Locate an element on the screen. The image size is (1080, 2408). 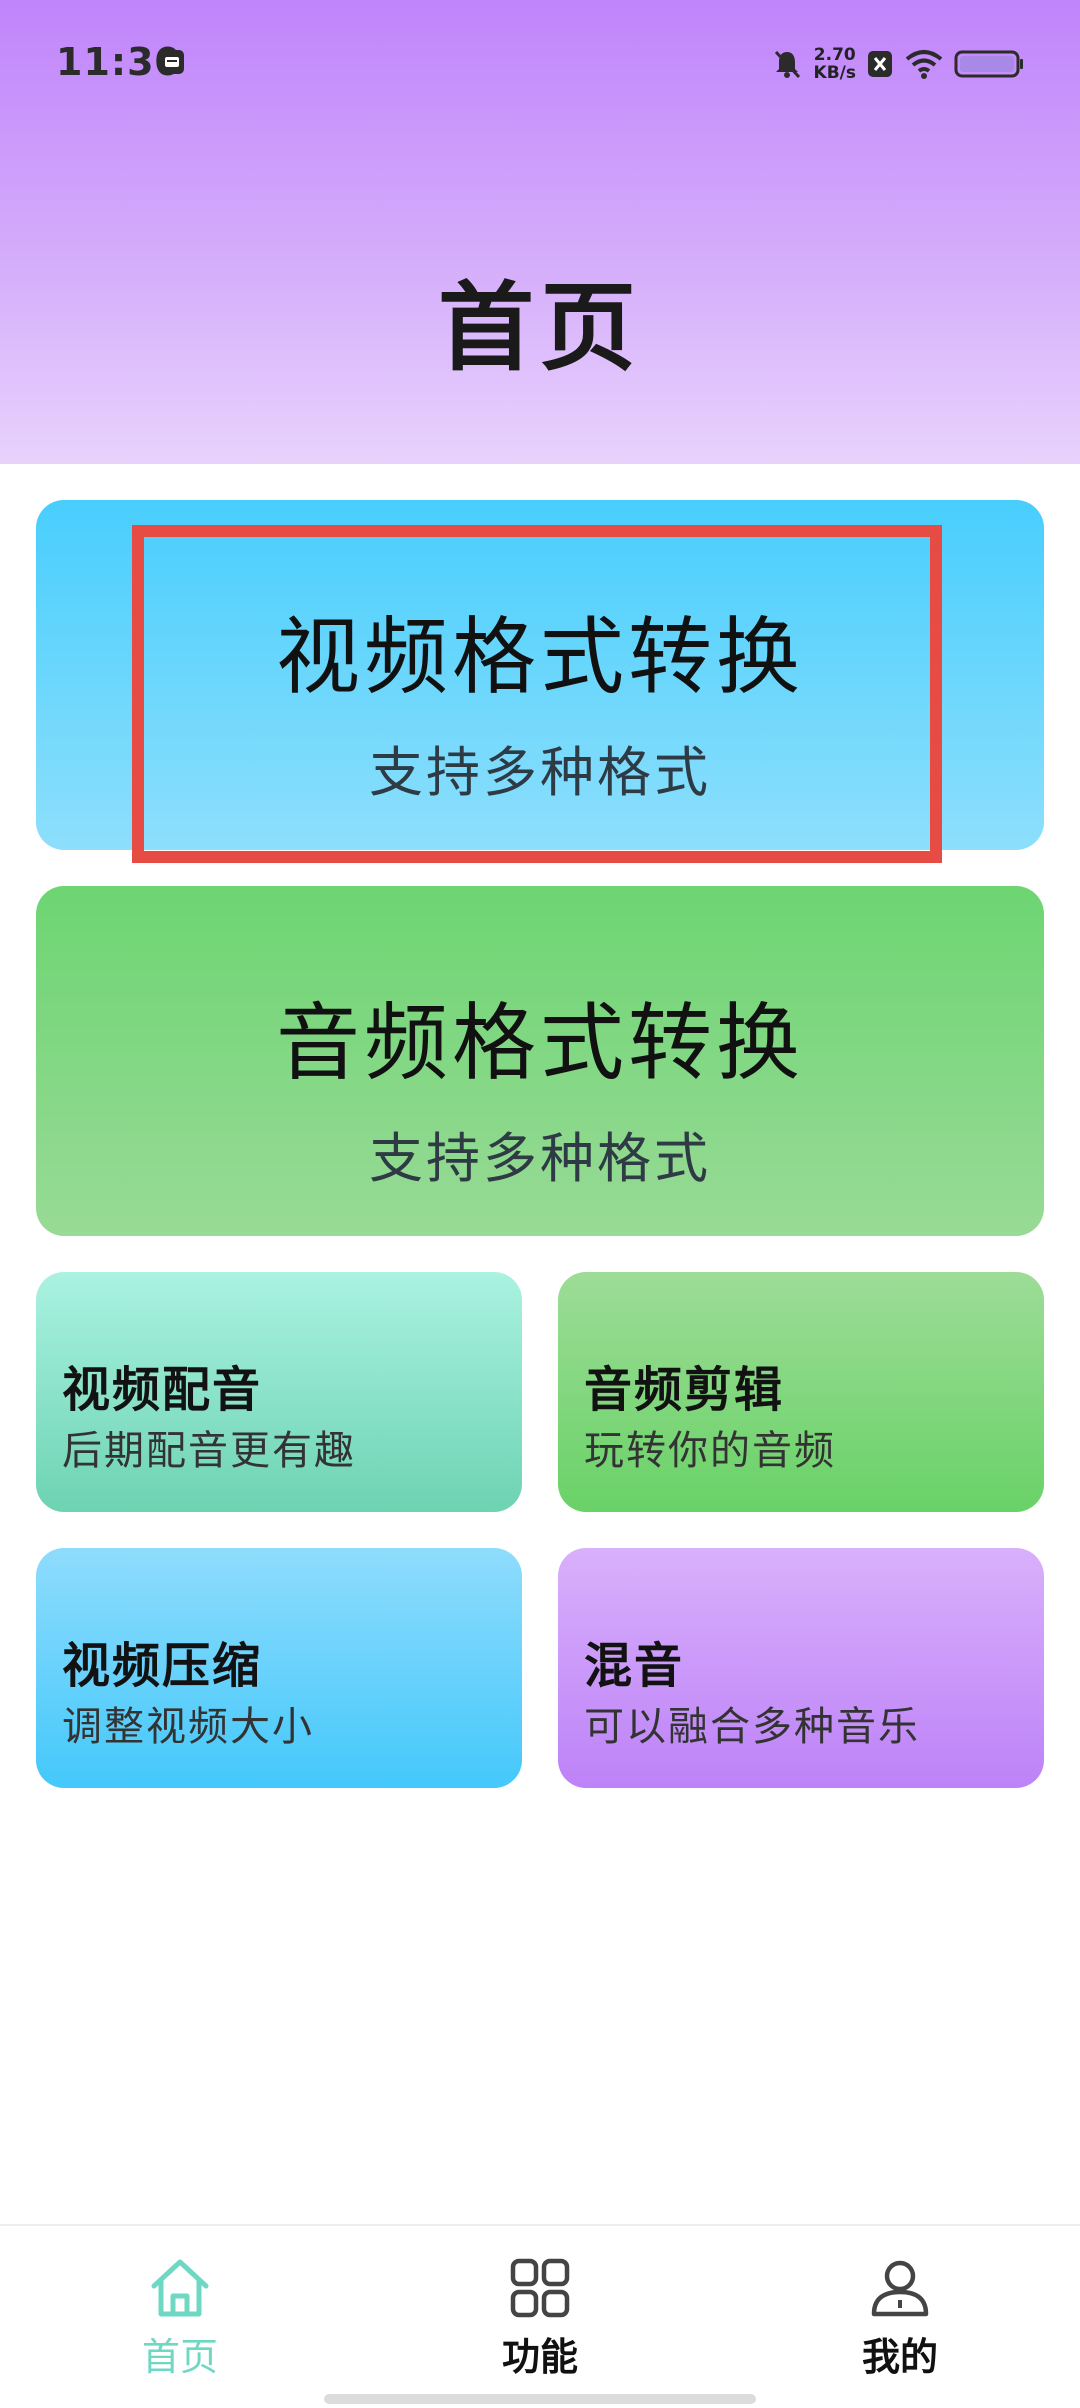
network-speed: 2.70 KB/s is located at coordinates (835, 64).